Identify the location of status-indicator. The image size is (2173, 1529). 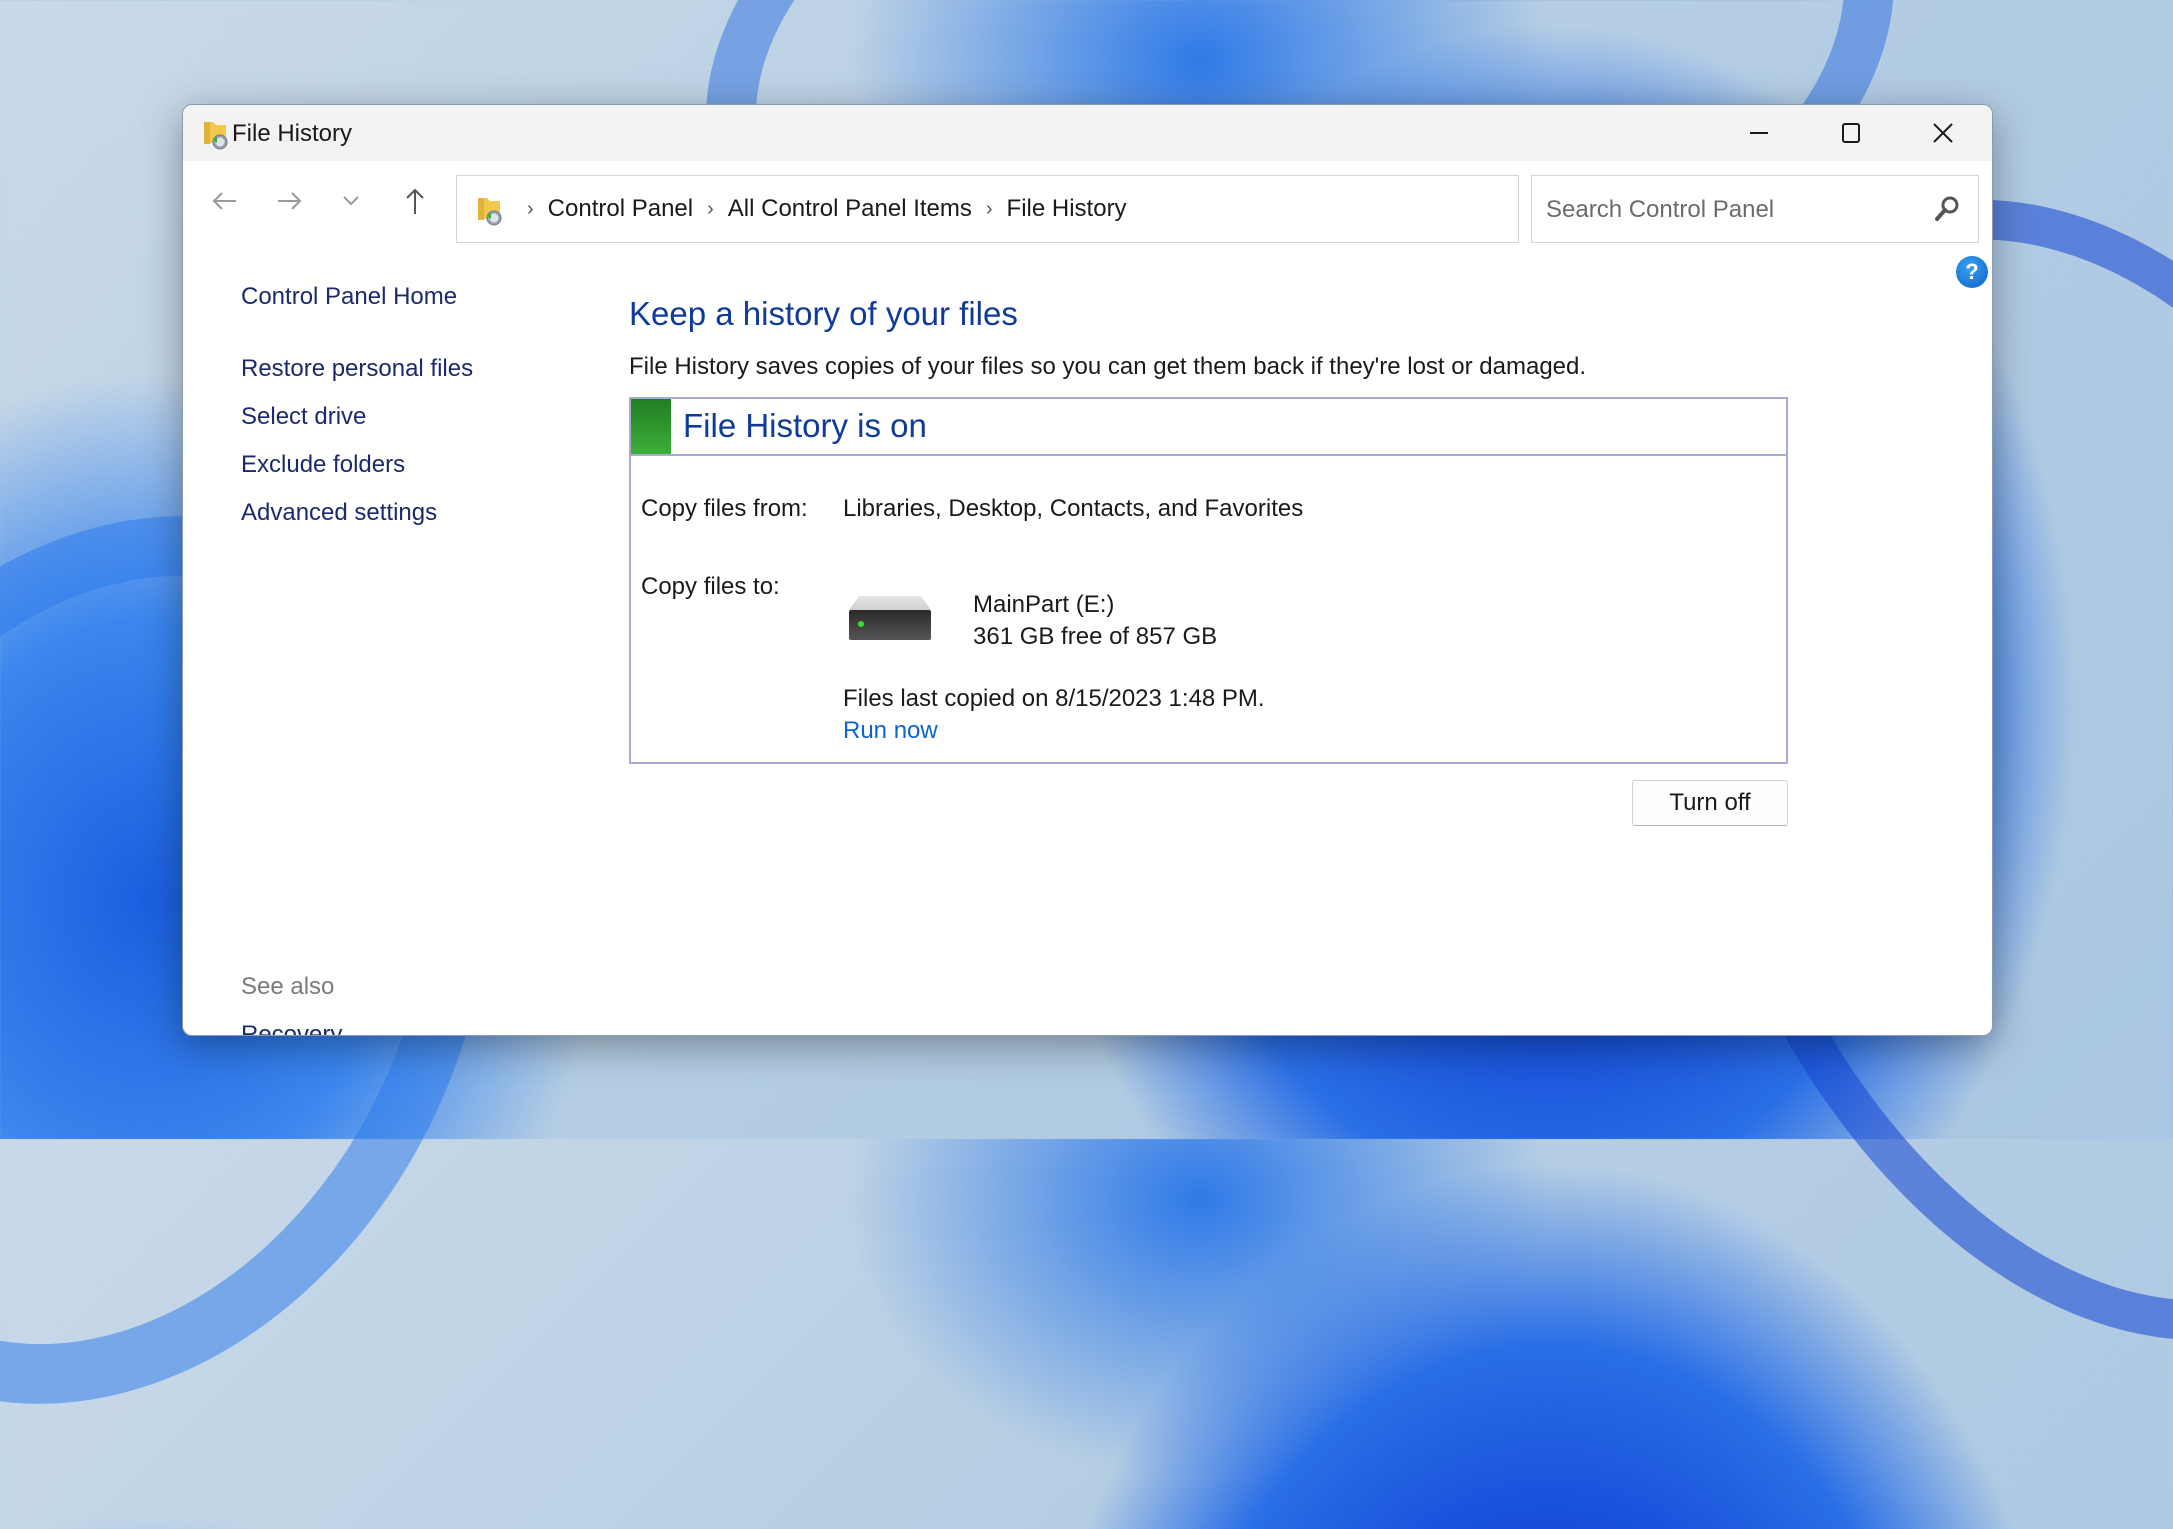
(651, 426).